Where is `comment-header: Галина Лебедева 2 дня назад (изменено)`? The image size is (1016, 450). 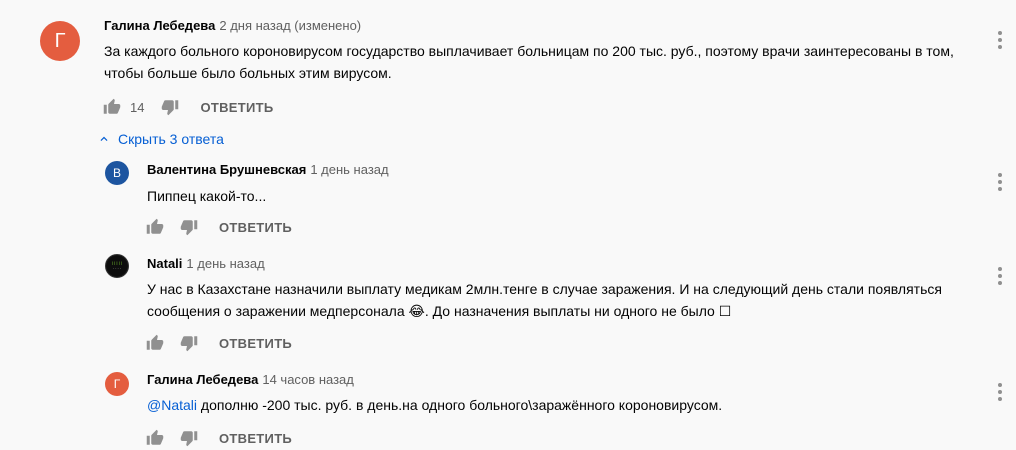 comment-header: Галина Лебедева 2 дня назад (изменено) is located at coordinates (232, 25).